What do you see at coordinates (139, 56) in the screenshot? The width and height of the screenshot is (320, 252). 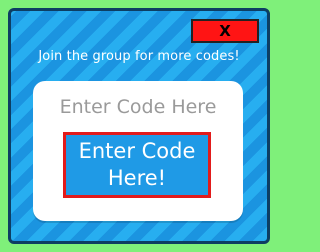 I see `dialog-subtitle: Join the group for more codes!` at bounding box center [139, 56].